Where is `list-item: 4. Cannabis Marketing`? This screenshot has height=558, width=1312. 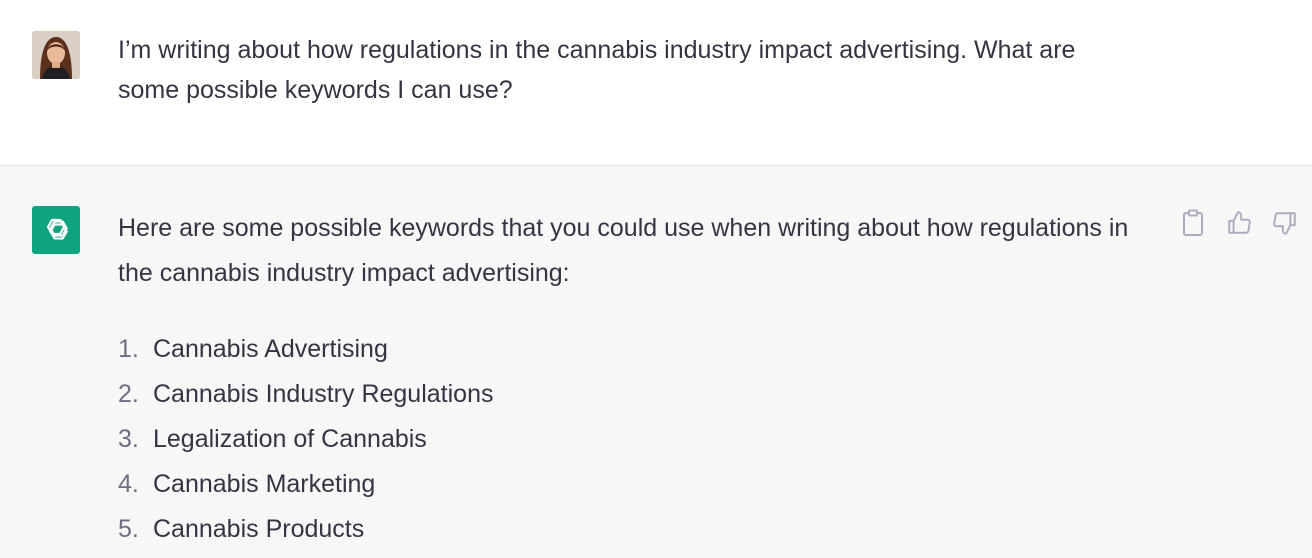
list-item: 4. Cannabis Marketing is located at coordinates (305, 484).